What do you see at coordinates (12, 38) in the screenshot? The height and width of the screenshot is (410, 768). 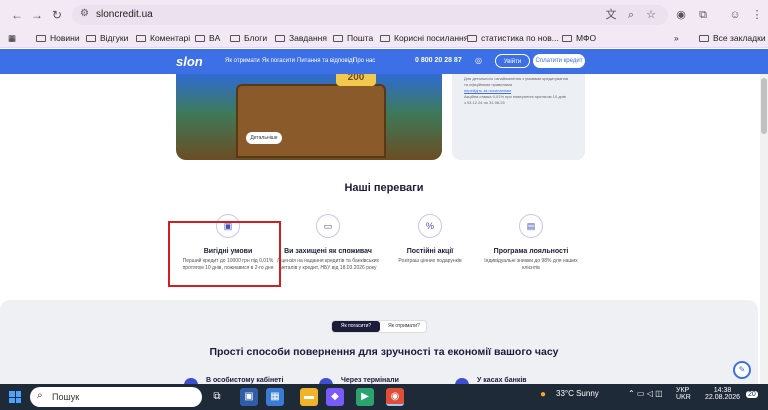 I see `apps-icon: ▦` at bounding box center [12, 38].